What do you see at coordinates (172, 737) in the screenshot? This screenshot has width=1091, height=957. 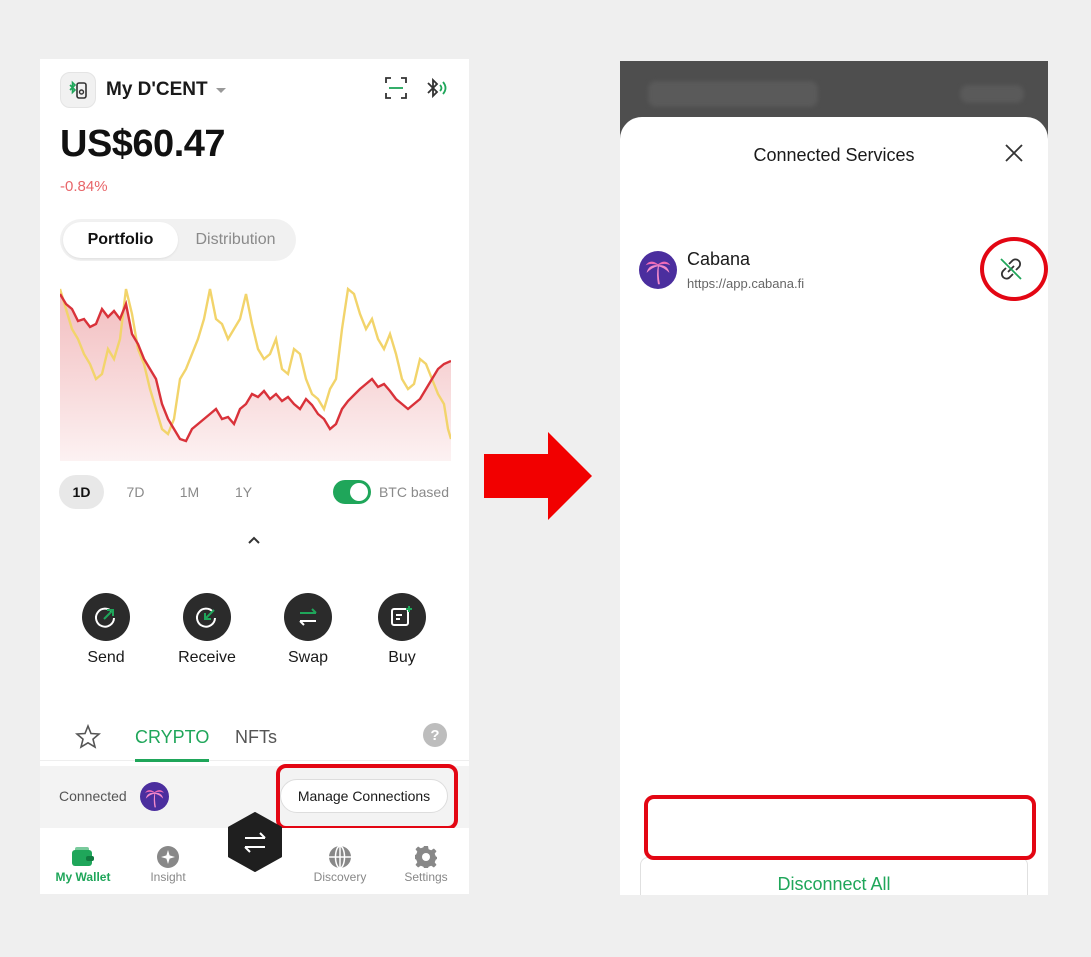 I see `tab-crypto: CRYPTO` at bounding box center [172, 737].